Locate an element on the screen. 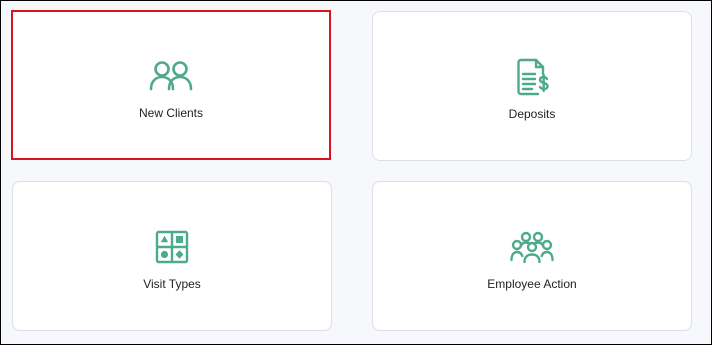 This screenshot has width=712, height=345. invoice-dollar-icon is located at coordinates (532, 77).